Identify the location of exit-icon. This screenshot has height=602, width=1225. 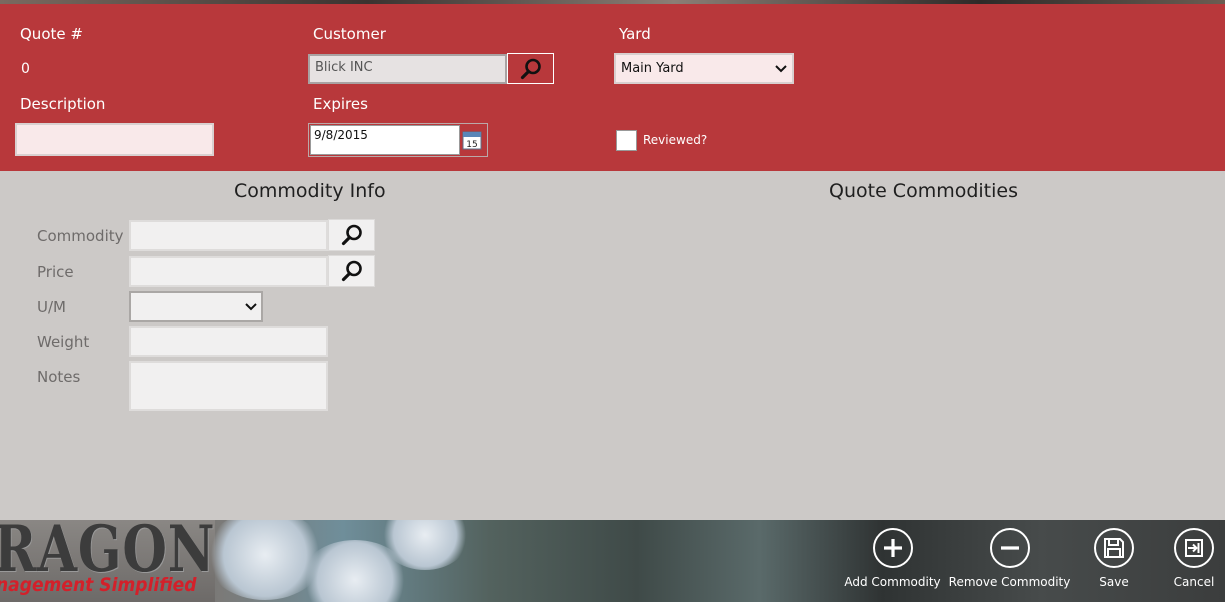
(1194, 548).